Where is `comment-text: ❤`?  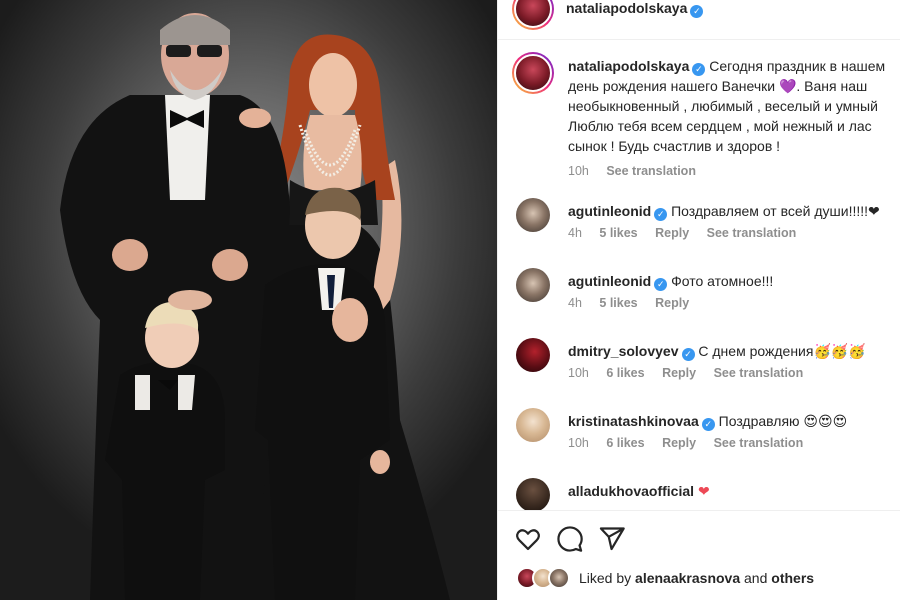 comment-text: ❤ is located at coordinates (703, 491).